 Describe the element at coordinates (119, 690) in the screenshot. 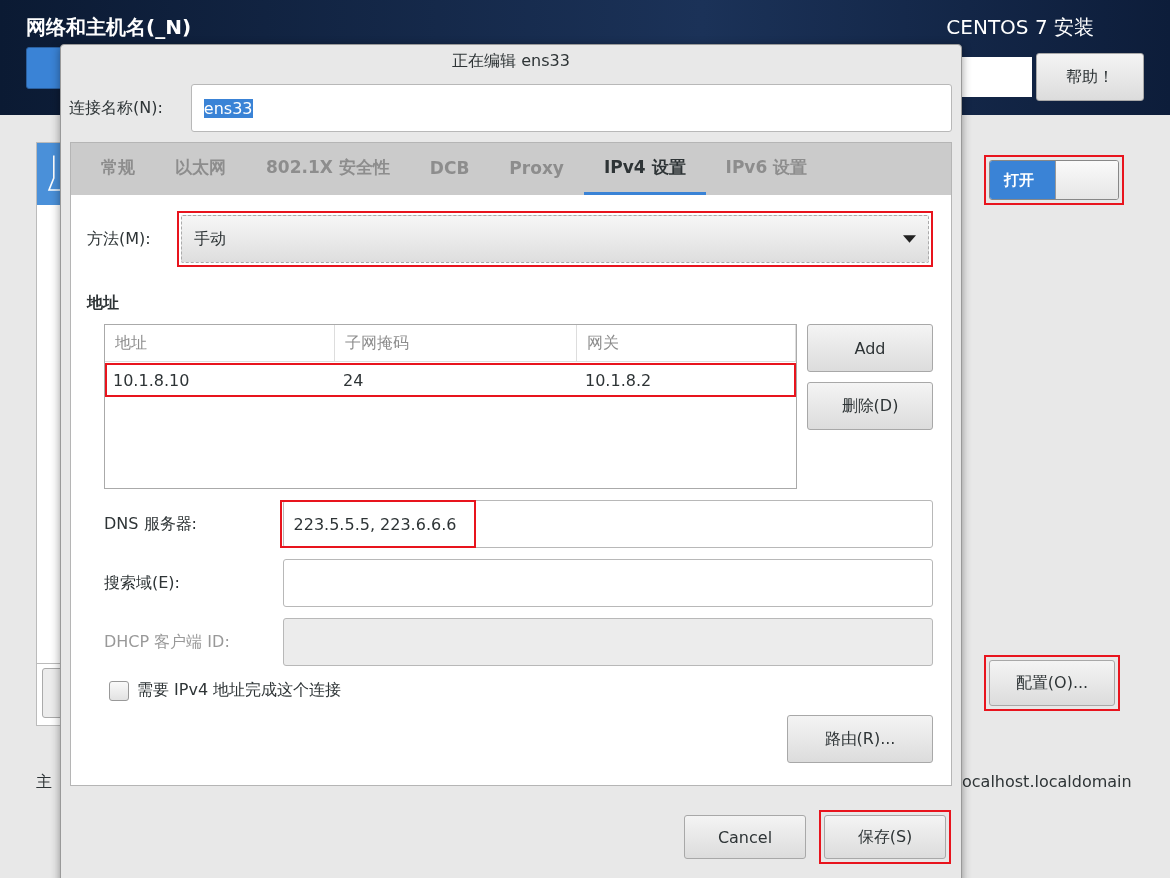

I see `checkbox` at that location.